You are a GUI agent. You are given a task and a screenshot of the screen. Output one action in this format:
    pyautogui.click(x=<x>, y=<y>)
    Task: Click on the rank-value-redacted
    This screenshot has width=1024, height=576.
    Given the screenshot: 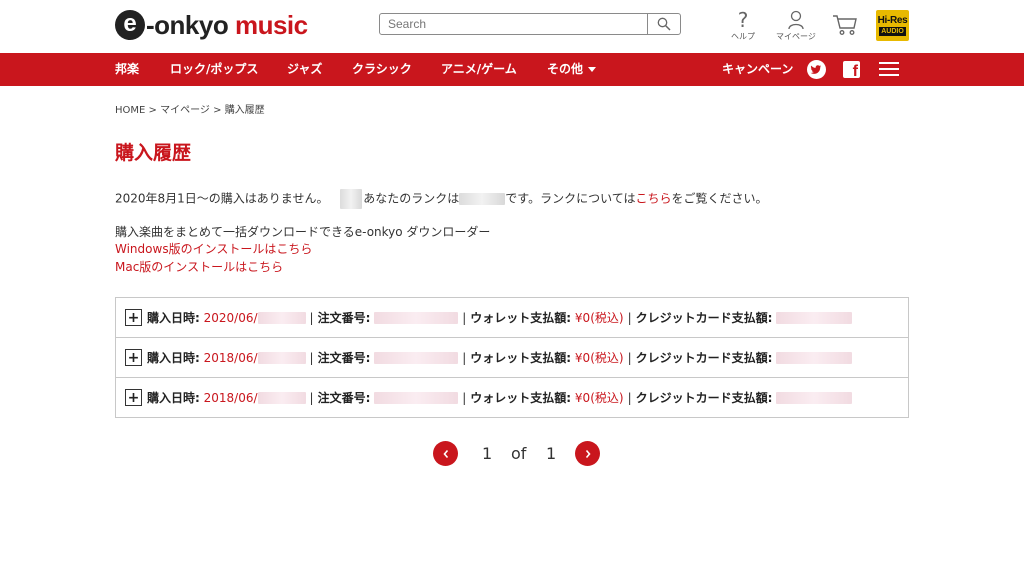 What is the action you would take?
    pyautogui.click(x=482, y=199)
    